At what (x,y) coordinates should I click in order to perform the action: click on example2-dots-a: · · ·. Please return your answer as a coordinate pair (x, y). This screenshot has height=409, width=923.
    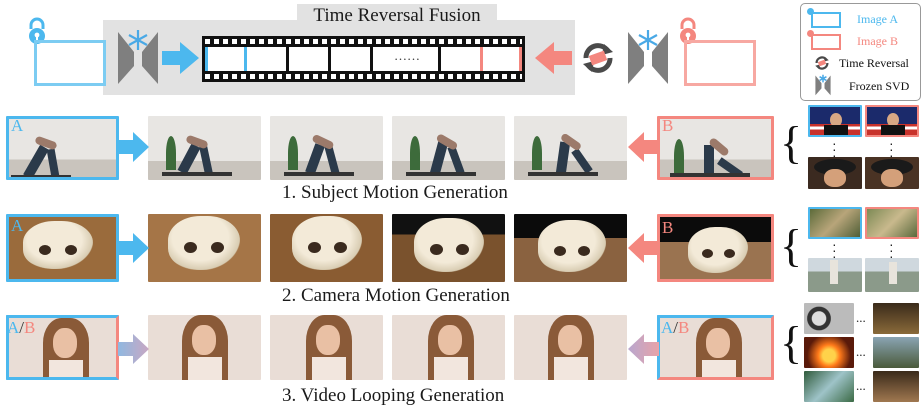
    Looking at the image, I should click on (834, 250).